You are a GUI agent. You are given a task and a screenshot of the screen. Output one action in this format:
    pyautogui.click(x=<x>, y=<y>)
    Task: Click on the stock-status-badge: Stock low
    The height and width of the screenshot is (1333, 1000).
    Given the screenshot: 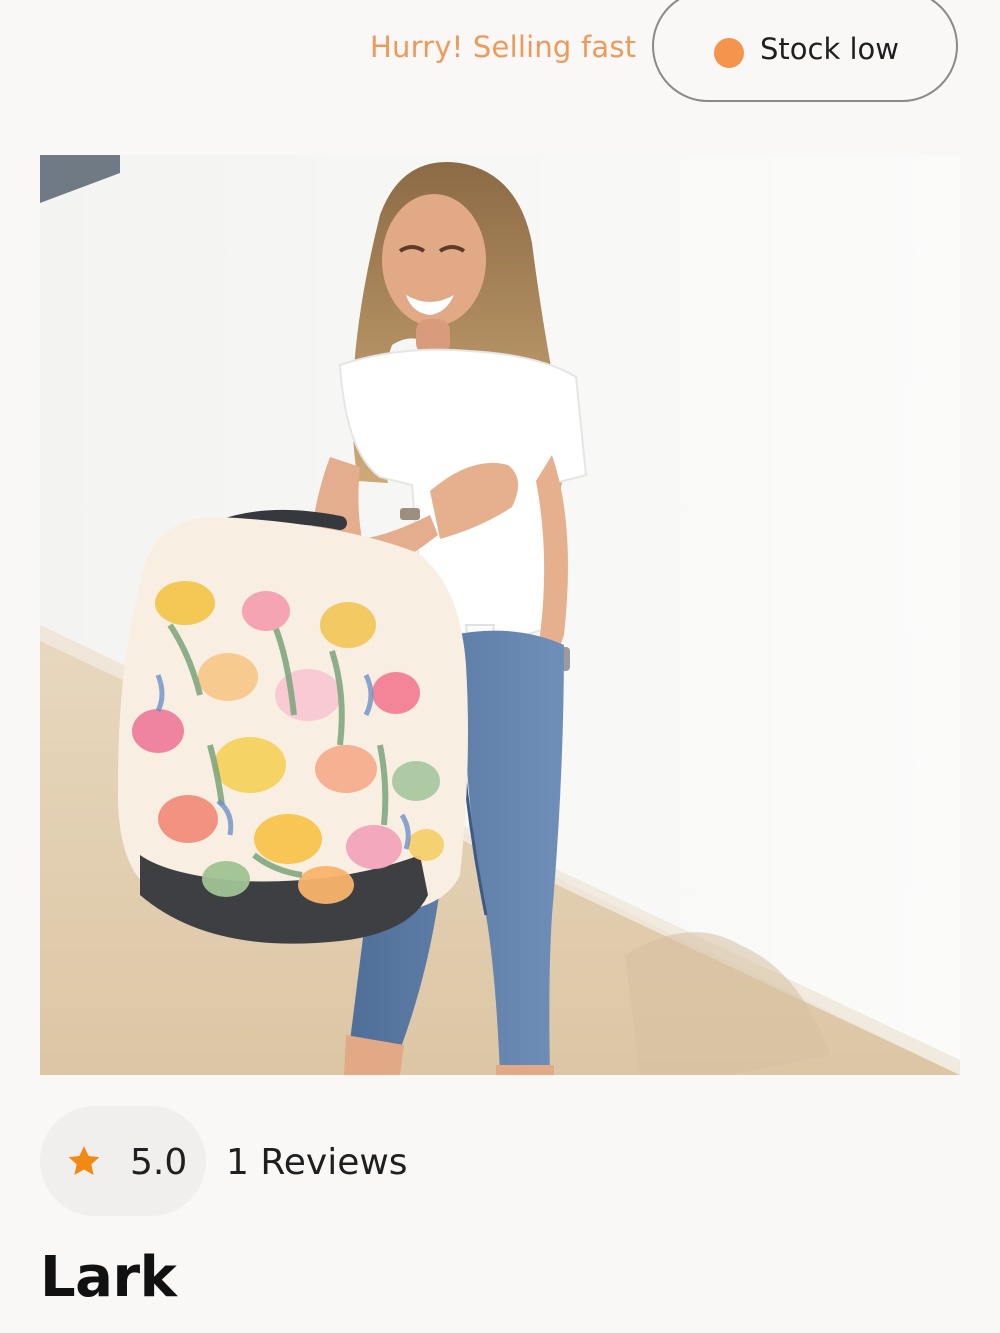 What is the action you would take?
    pyautogui.click(x=805, y=51)
    